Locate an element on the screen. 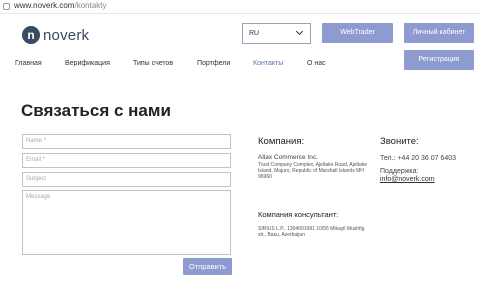 The width and height of the screenshot is (480, 295). personal-cabinet-button: Личный кабинет is located at coordinates (439, 33).